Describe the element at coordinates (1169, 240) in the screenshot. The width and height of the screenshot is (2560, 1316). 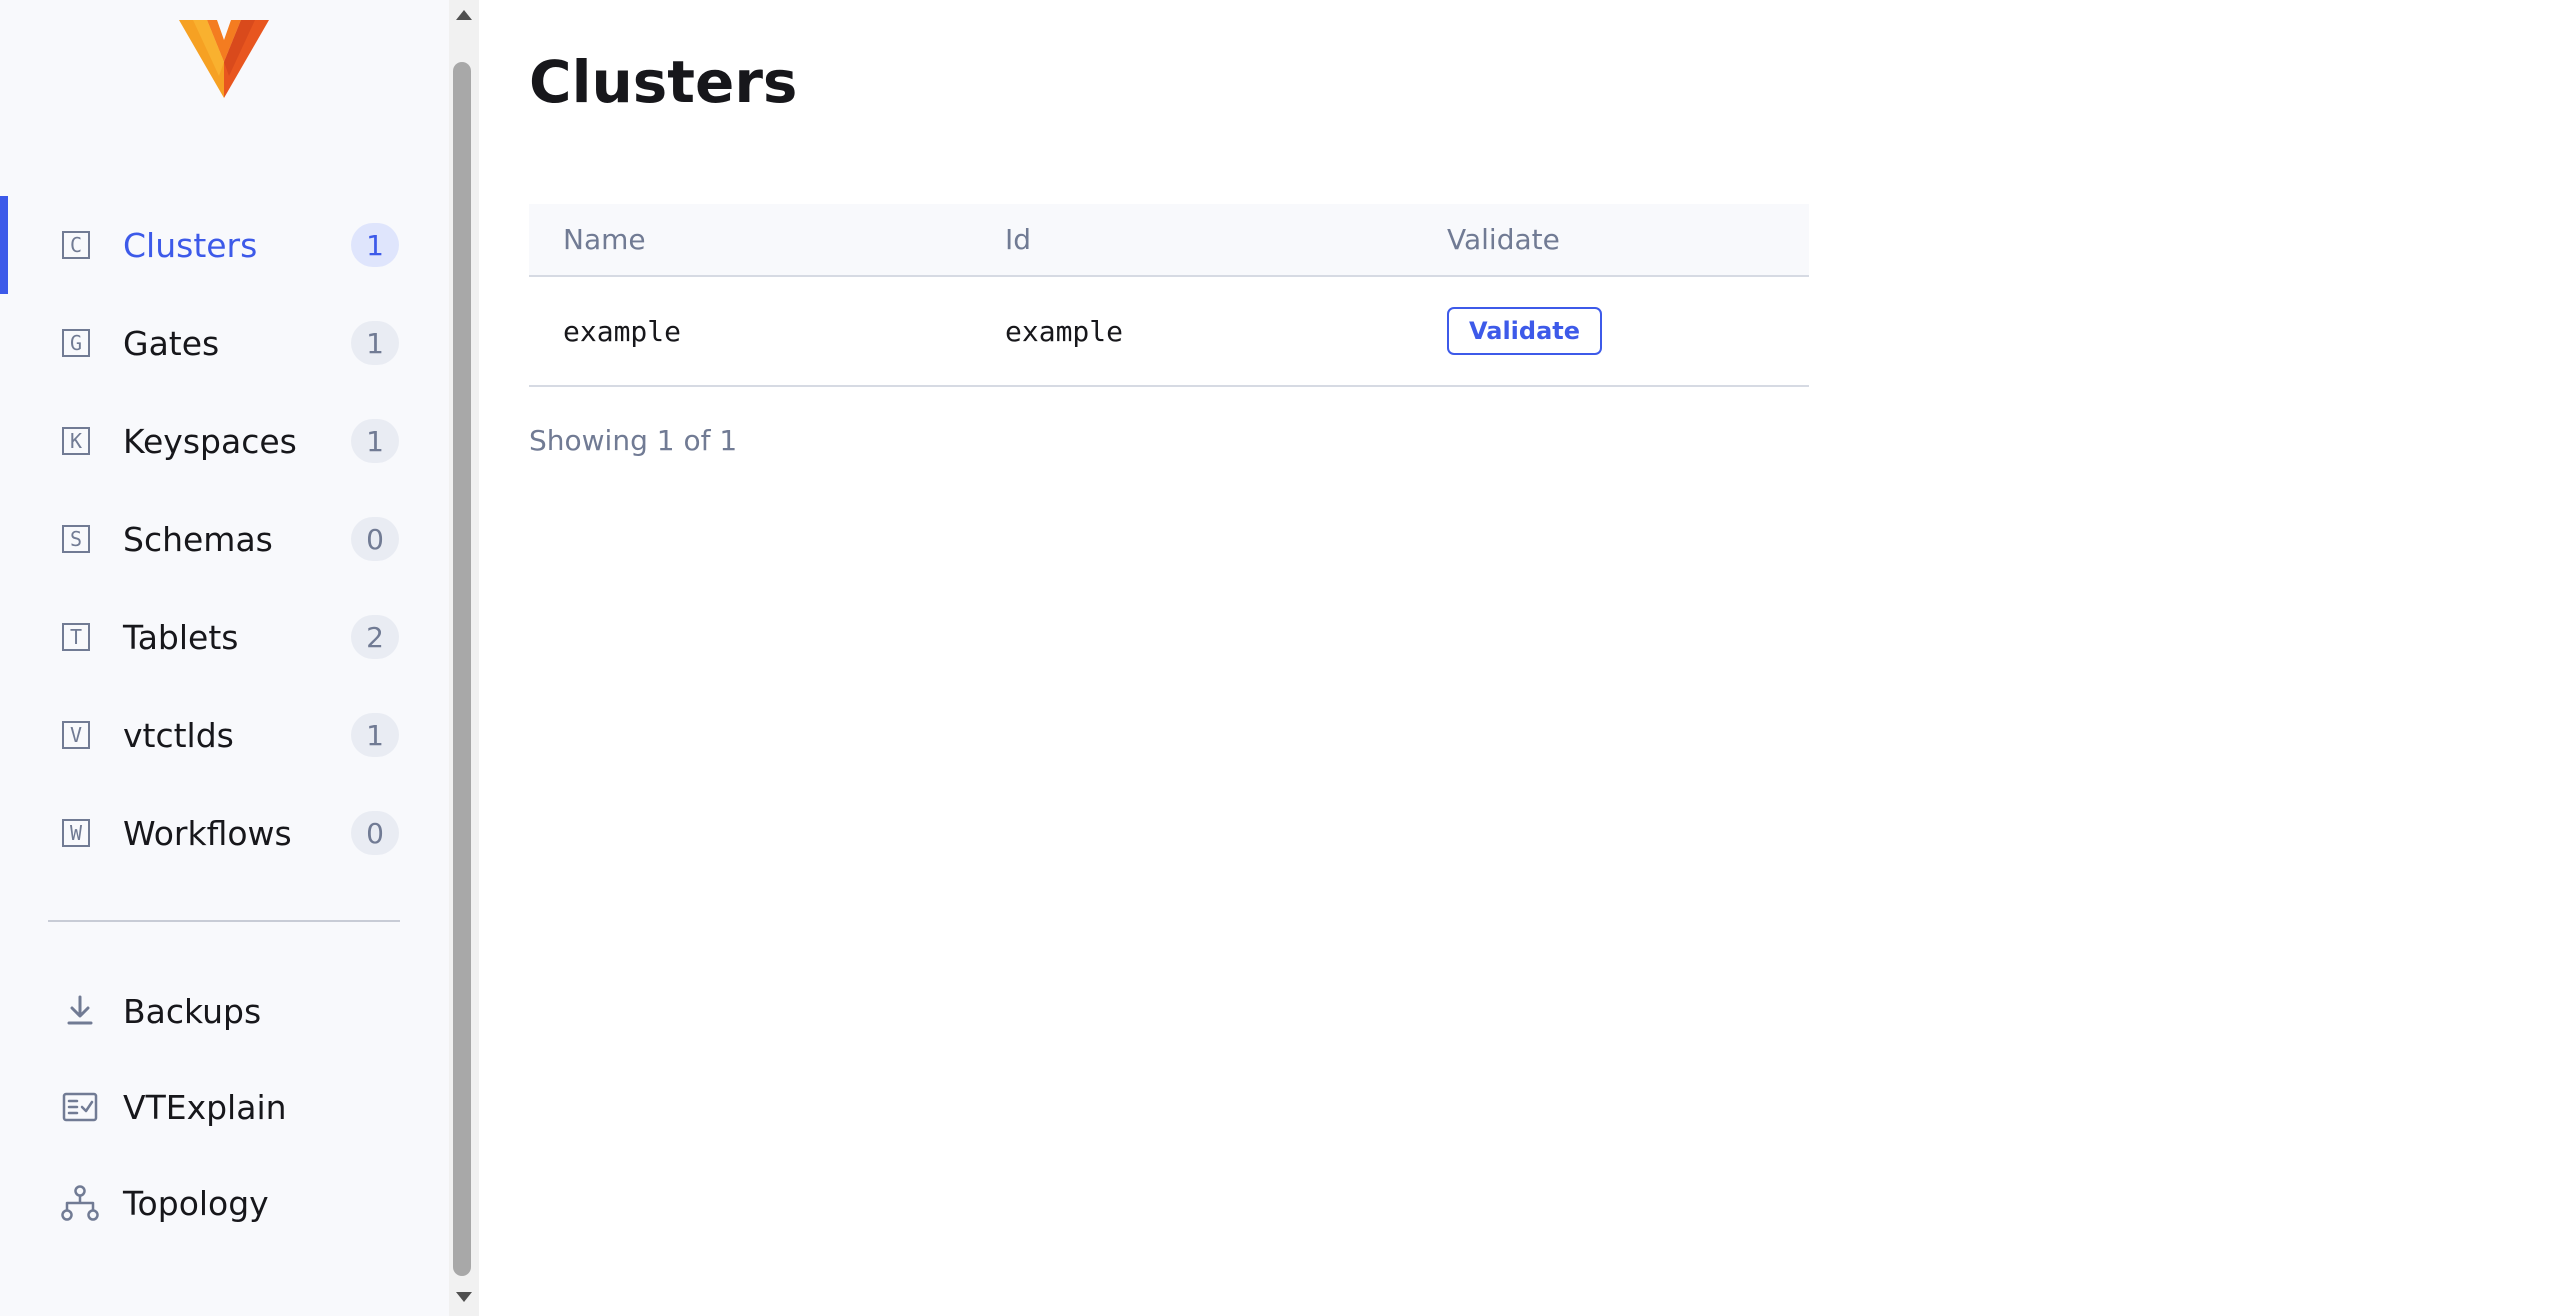
I see `table-header-row: Name Id Validate` at that location.